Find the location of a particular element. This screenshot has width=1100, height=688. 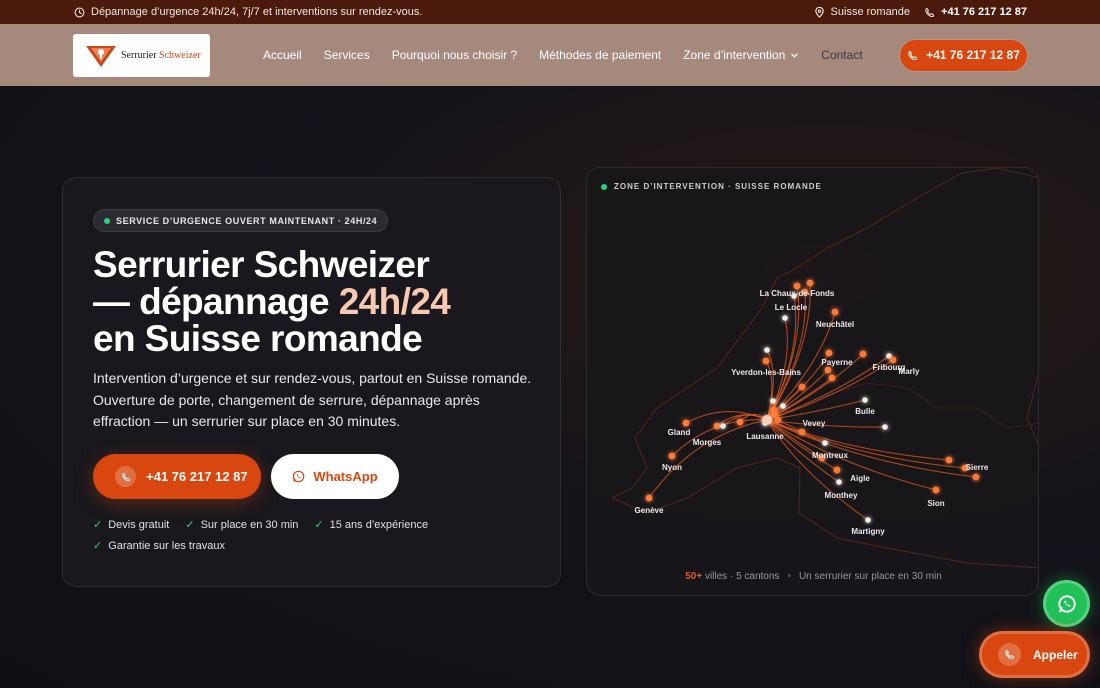

city-label: Neuchâtel is located at coordinates (835, 324).